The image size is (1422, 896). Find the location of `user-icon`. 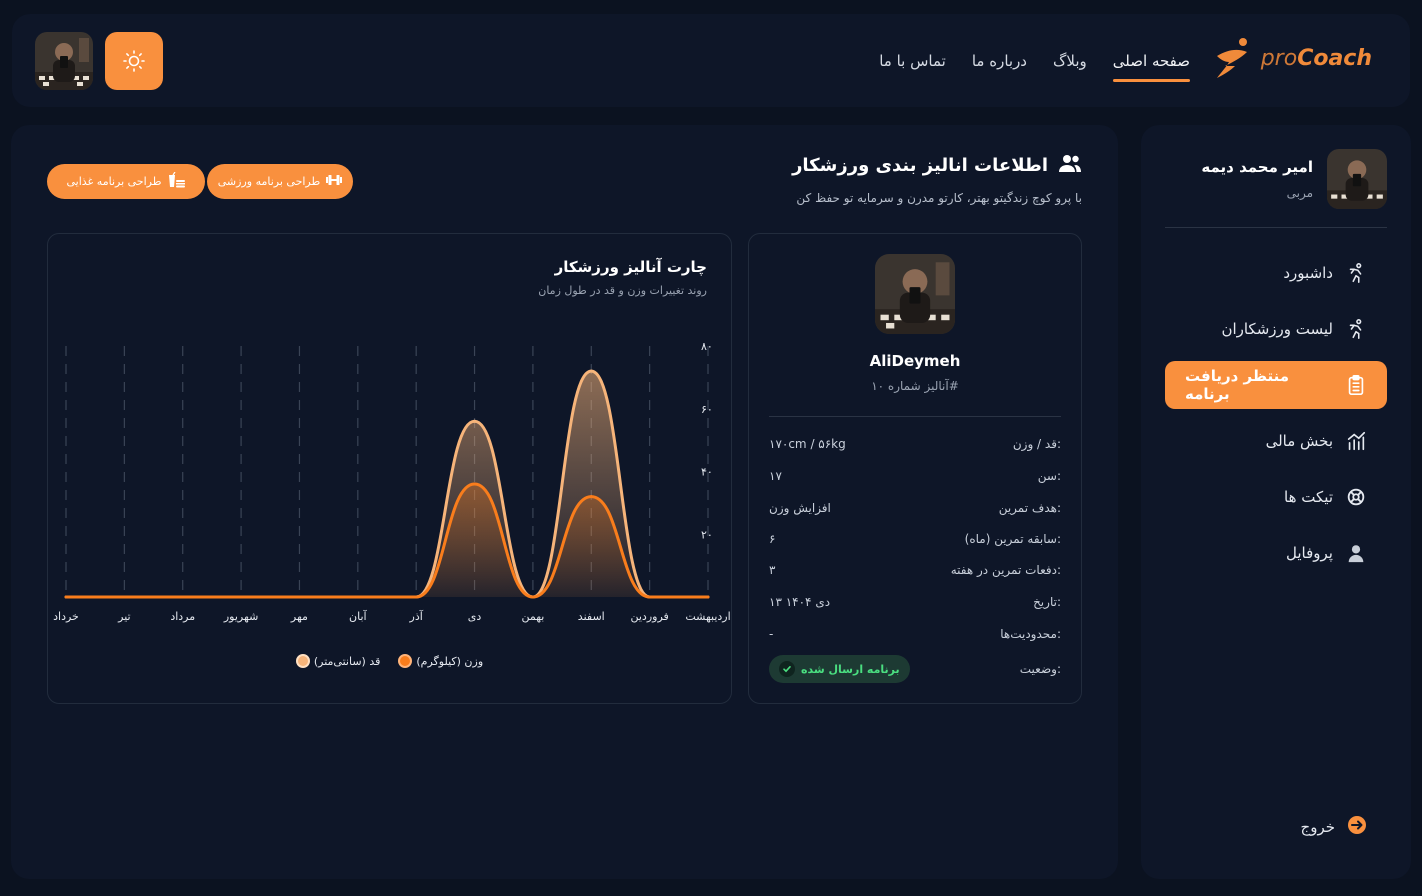

user-icon is located at coordinates (1356, 553).